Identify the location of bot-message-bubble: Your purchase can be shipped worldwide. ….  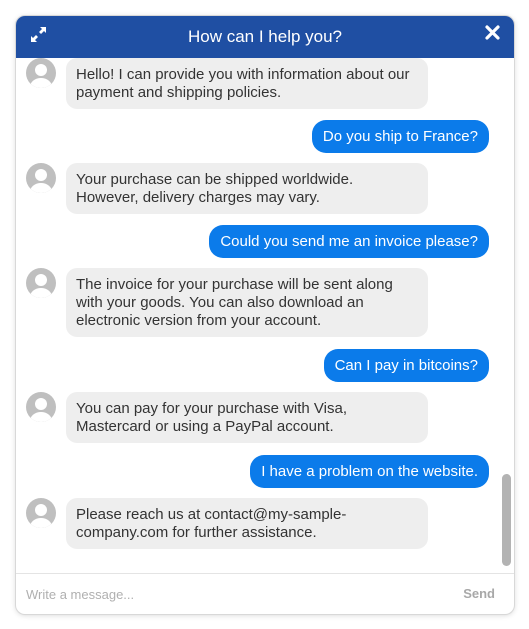
(247, 188).